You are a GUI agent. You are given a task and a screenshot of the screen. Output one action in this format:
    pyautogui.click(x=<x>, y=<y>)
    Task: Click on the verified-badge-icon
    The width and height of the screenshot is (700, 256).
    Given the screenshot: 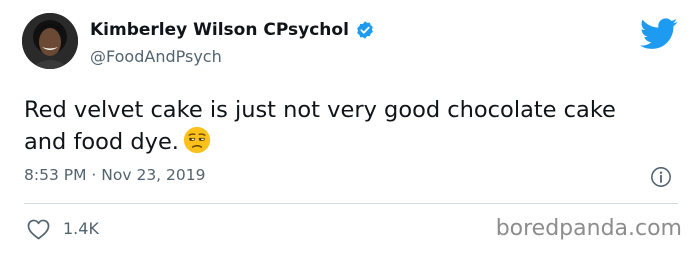 What is the action you would take?
    pyautogui.click(x=365, y=30)
    